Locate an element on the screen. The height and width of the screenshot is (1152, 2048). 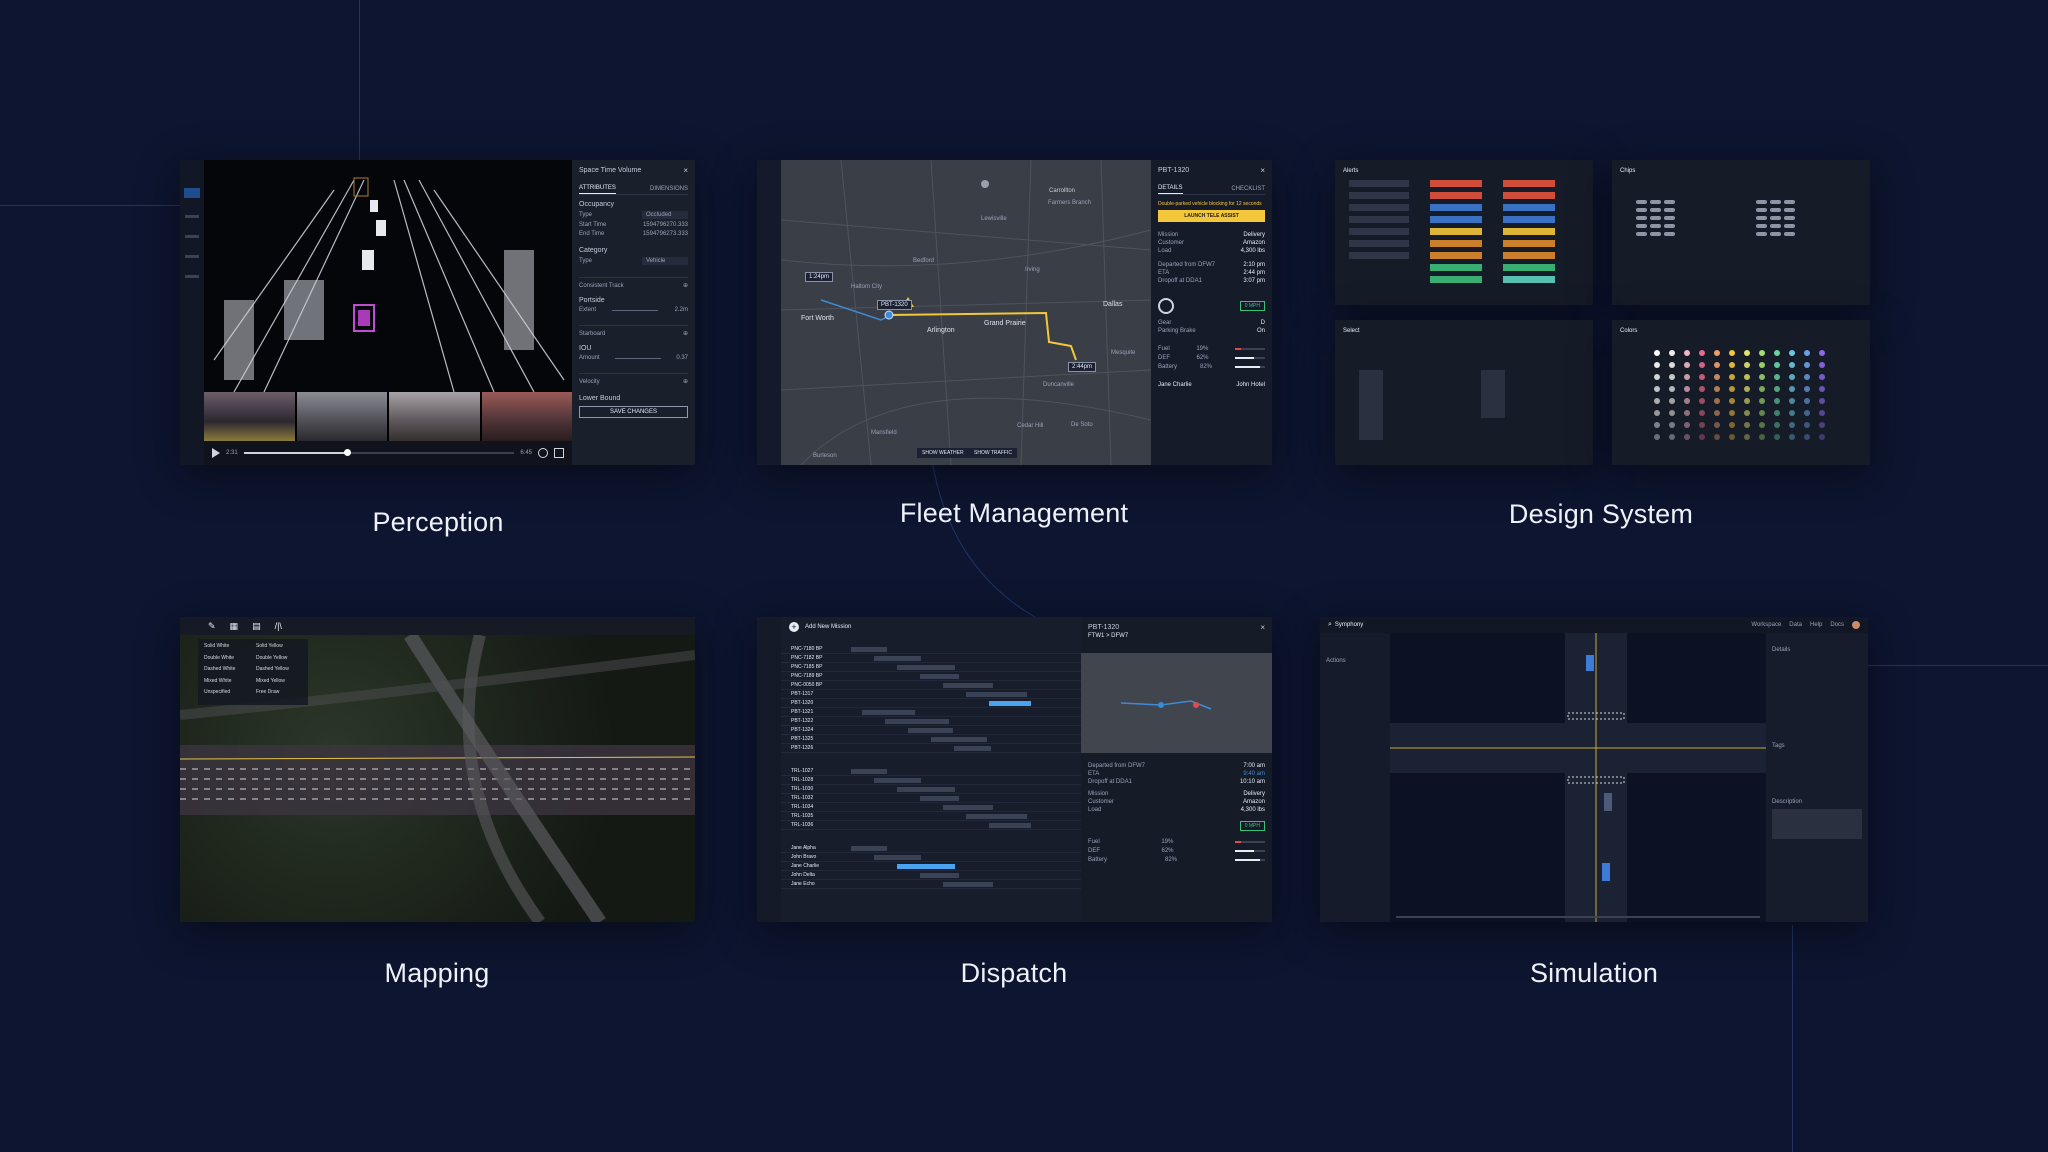
schedule-row: TRL-1036 is located at coordinates (933, 825).